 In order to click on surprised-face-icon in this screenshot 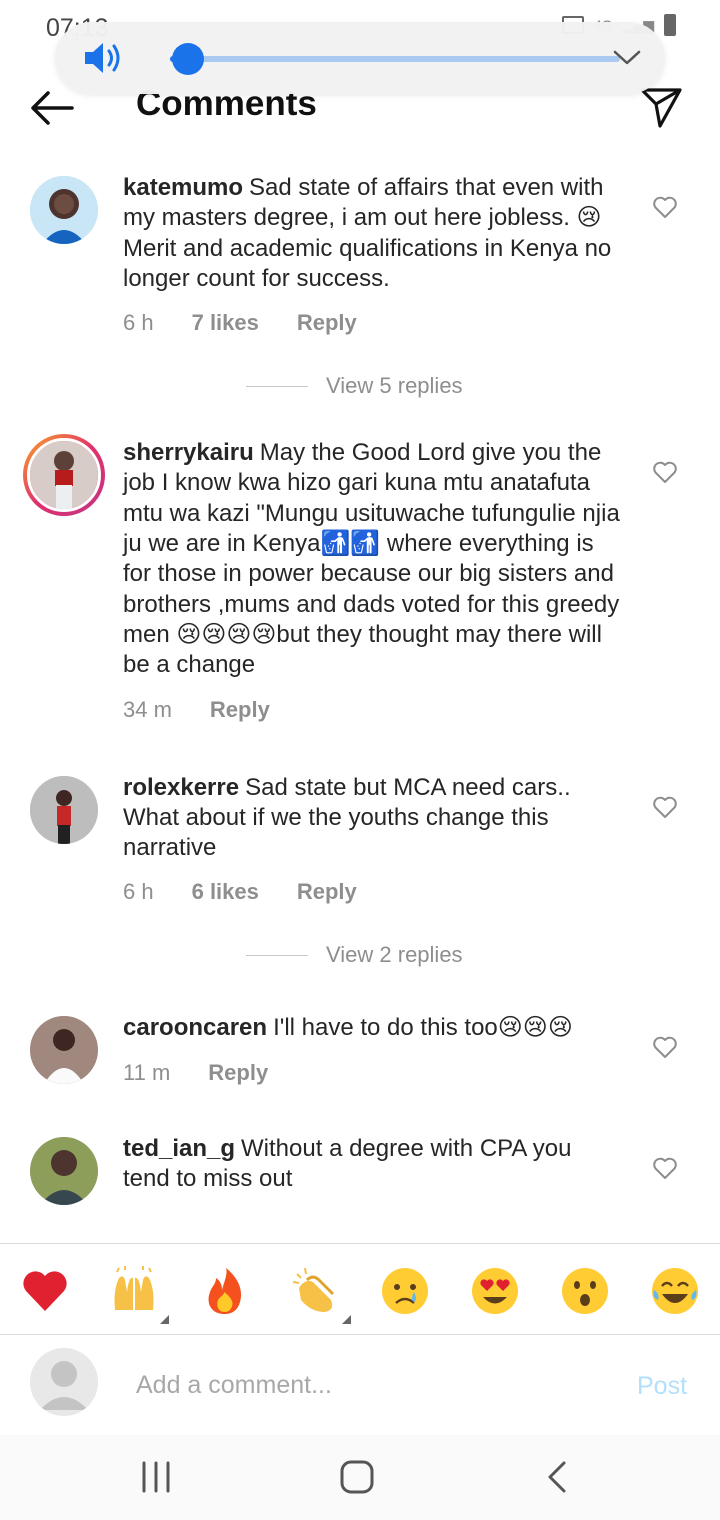, I will do `click(585, 1291)`.